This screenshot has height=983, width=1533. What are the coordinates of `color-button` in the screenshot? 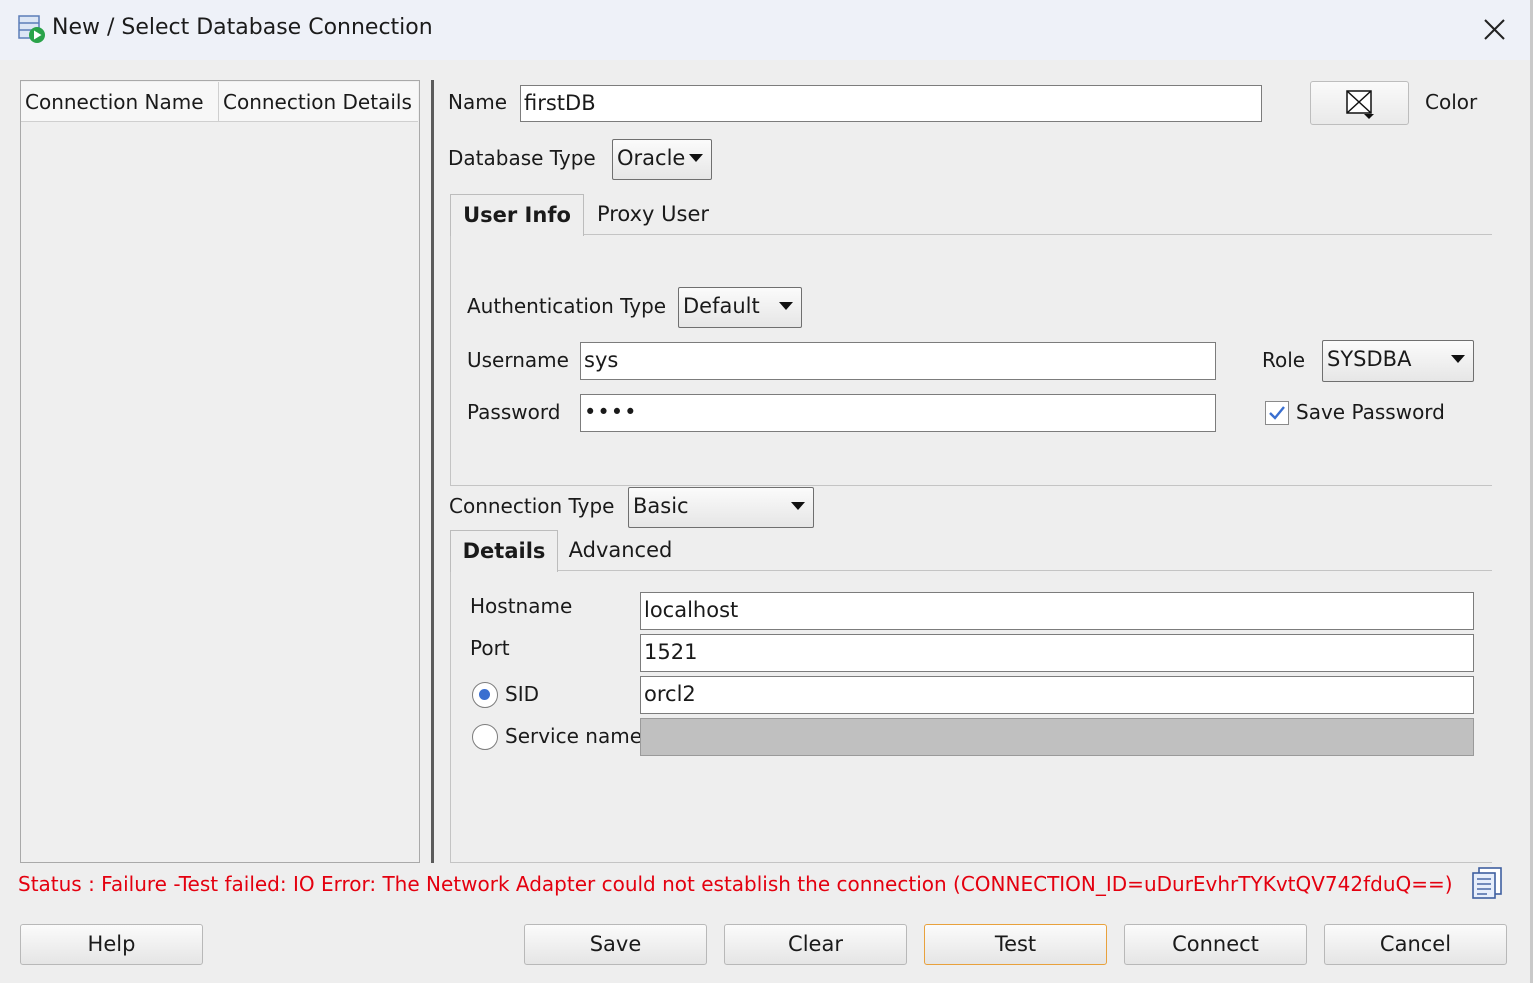 It's located at (1359, 103).